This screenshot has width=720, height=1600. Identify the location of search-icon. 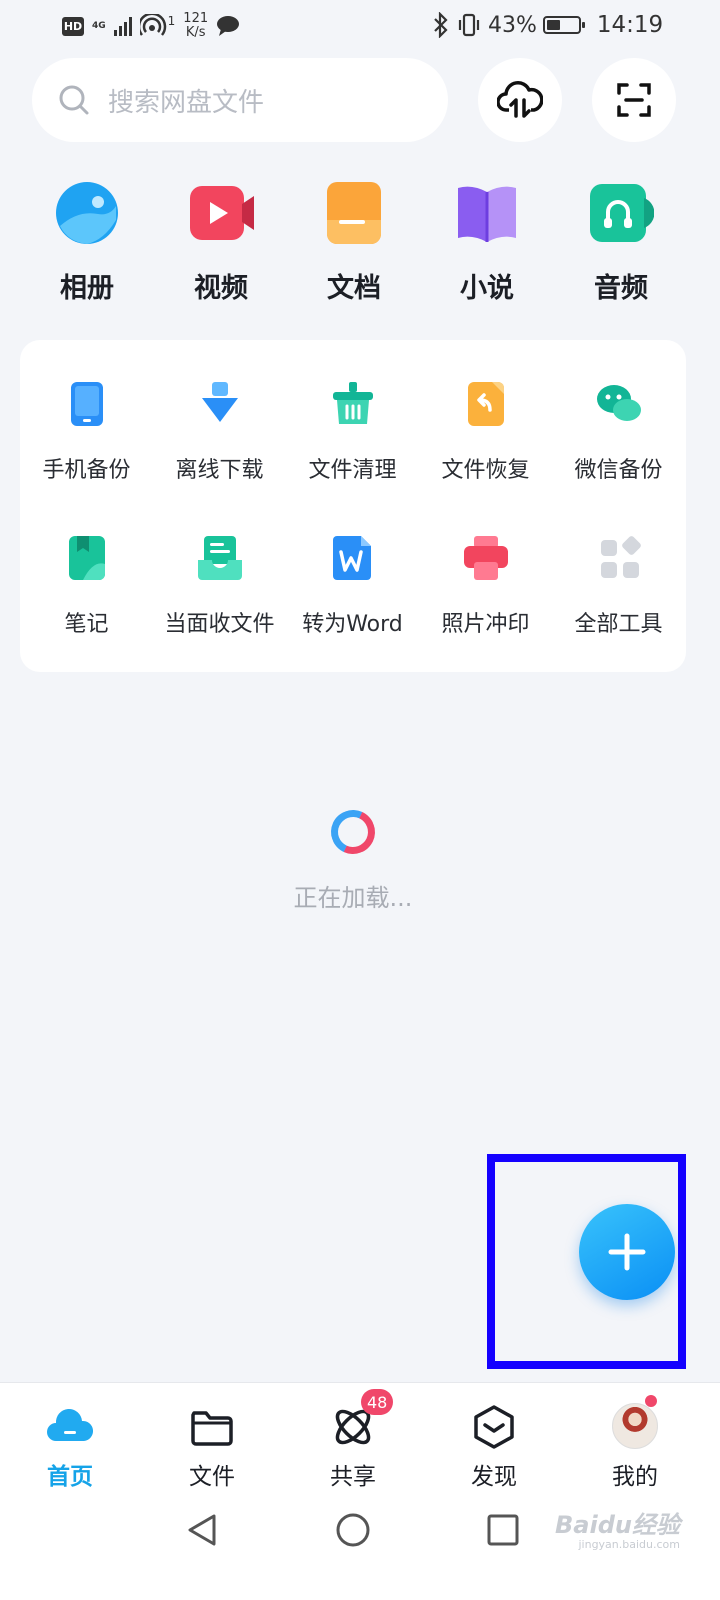
(74, 100).